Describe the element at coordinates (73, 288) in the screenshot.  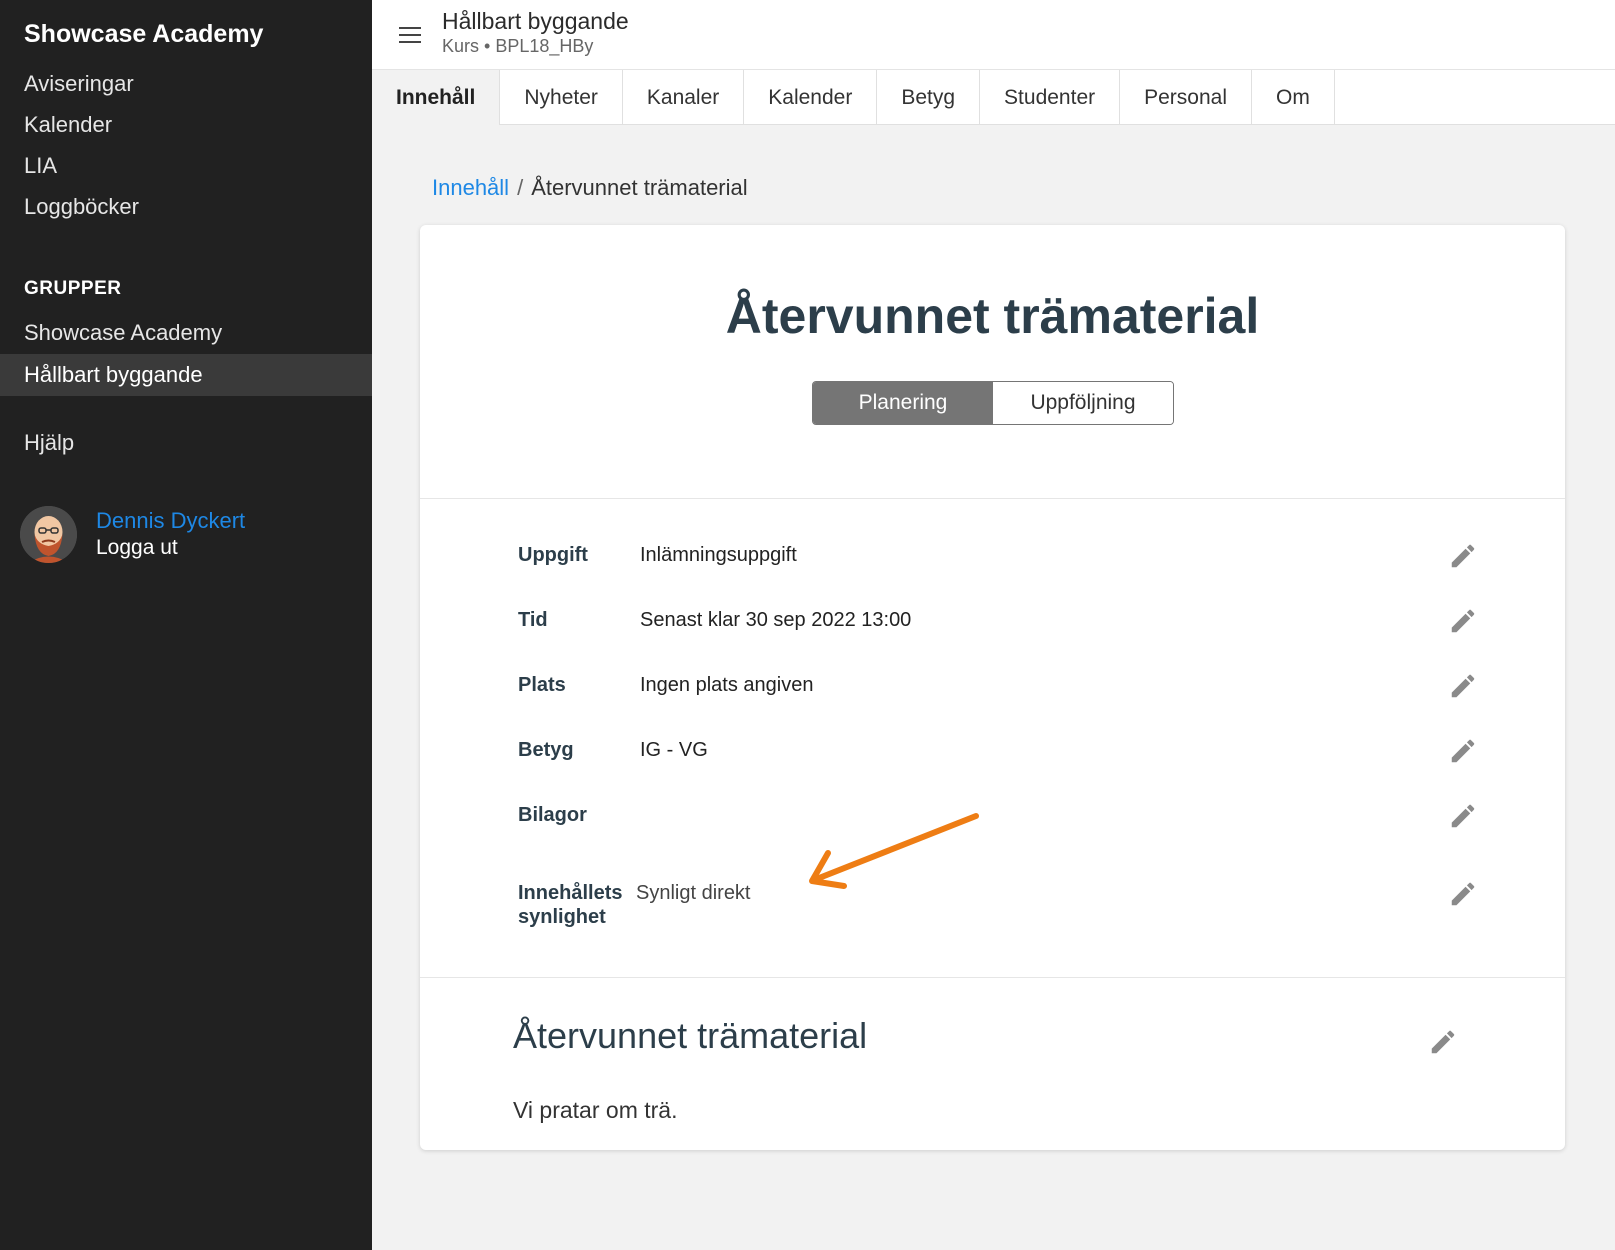
I see `groups-heading: GRUPPER` at that location.